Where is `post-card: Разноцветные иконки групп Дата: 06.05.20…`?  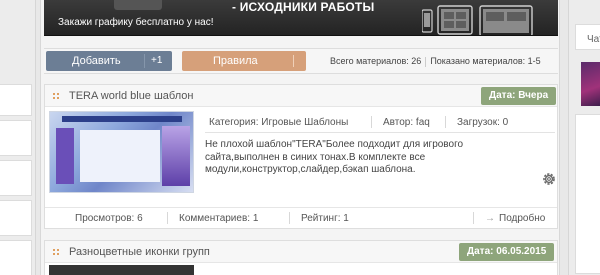
post-card: Разноцветные иконки групп Дата: 06.05.20… is located at coordinates (301, 257).